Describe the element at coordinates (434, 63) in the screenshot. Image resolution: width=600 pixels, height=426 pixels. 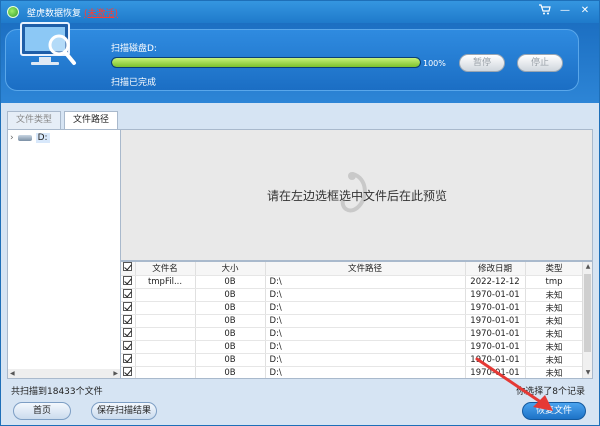
I see `scan-progress-percent: 100%` at that location.